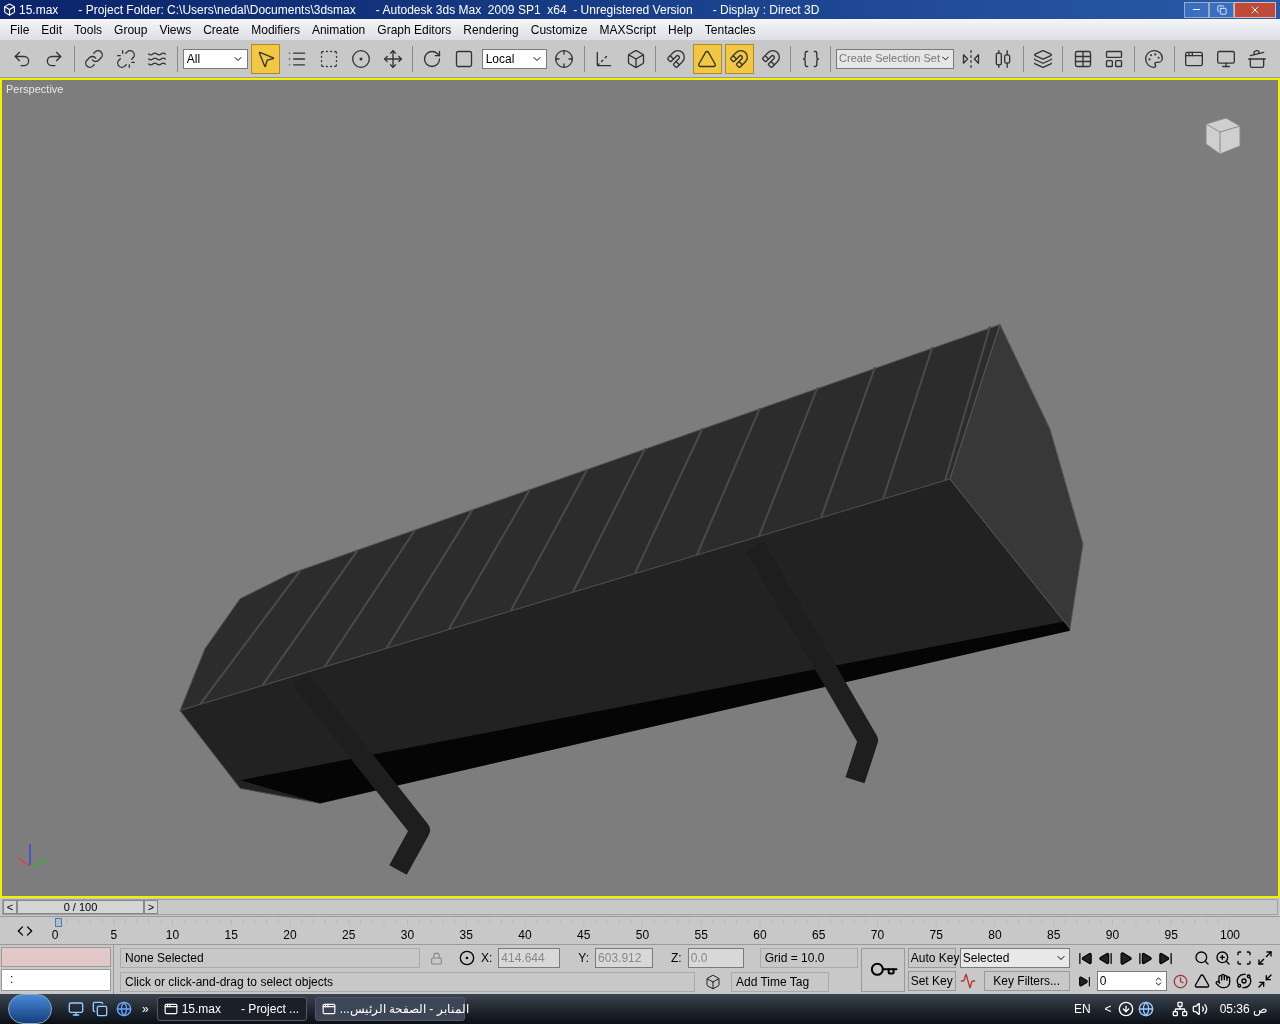  Describe the element at coordinates (270, 958) in the screenshot. I see `selection-status: None Selected` at that location.